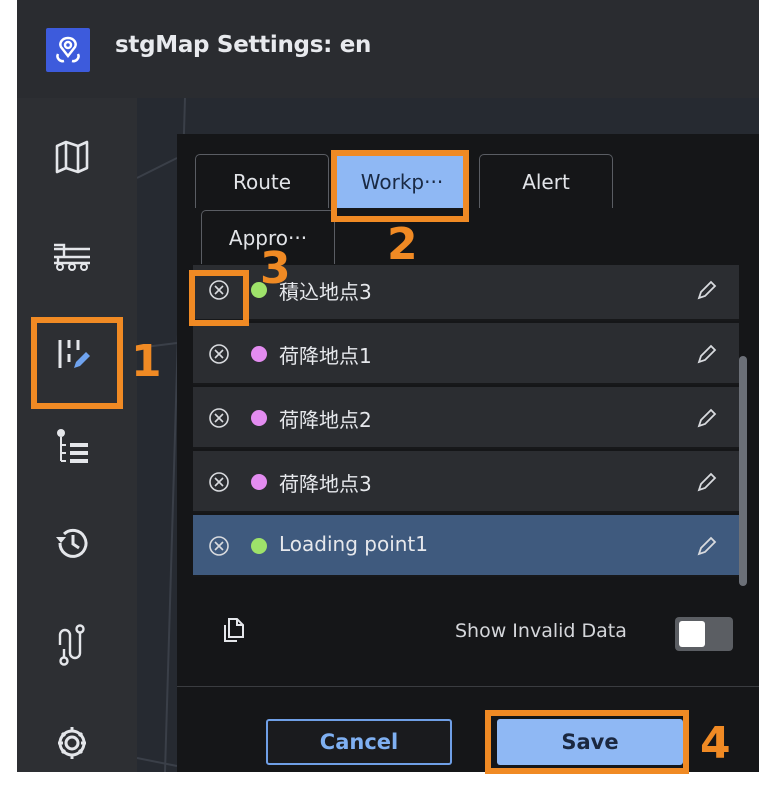 The width and height of the screenshot is (759, 793). Describe the element at coordinates (466, 482) in the screenshot. I see `list-item: 荷降地点3` at that location.